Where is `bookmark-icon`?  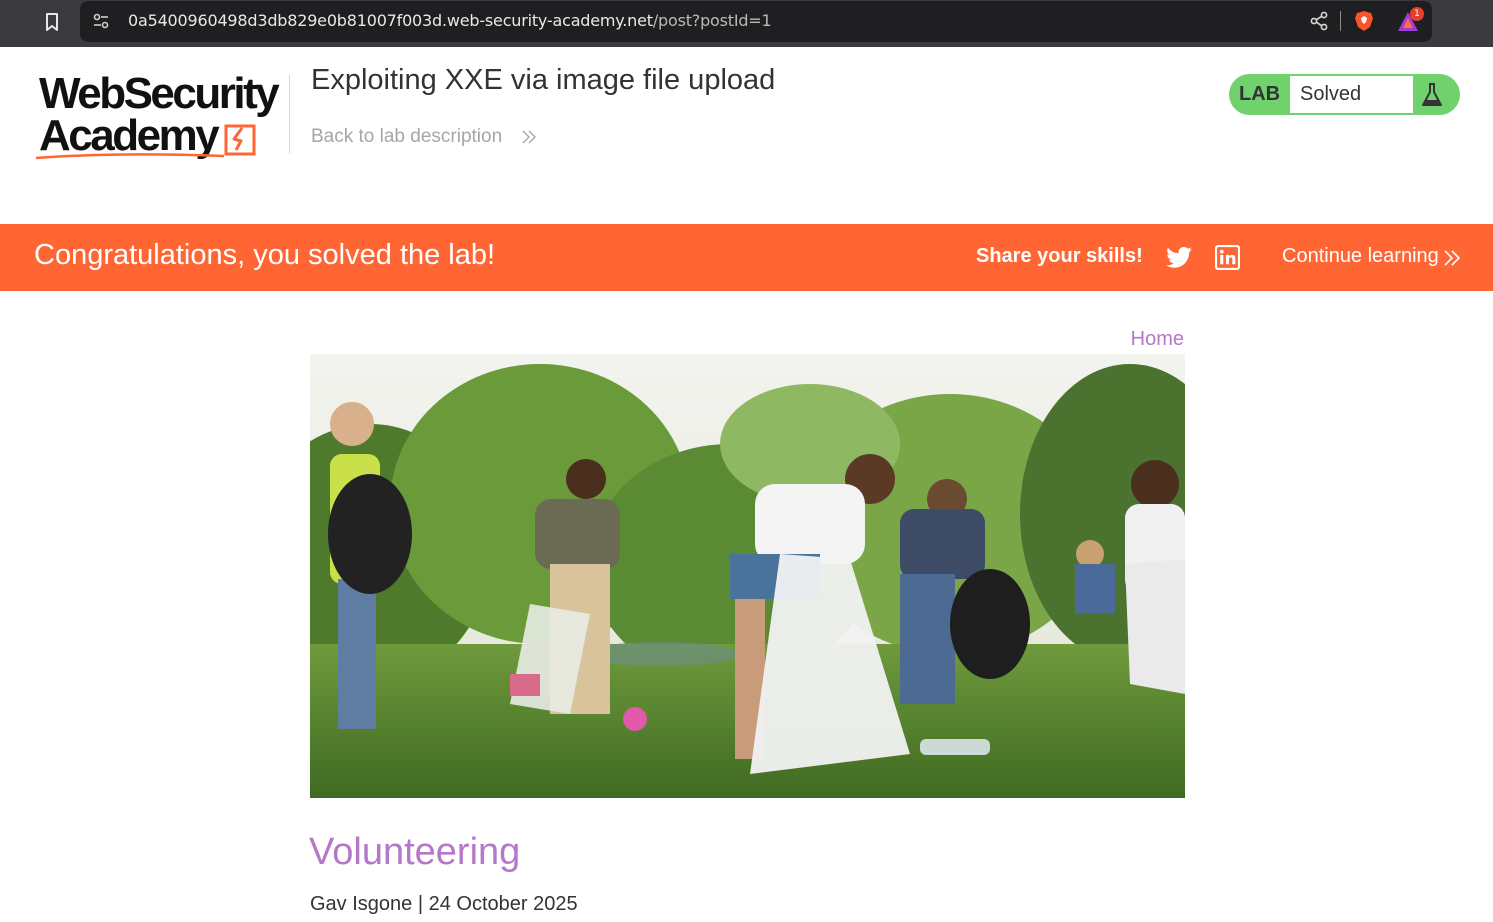 bookmark-icon is located at coordinates (52, 22).